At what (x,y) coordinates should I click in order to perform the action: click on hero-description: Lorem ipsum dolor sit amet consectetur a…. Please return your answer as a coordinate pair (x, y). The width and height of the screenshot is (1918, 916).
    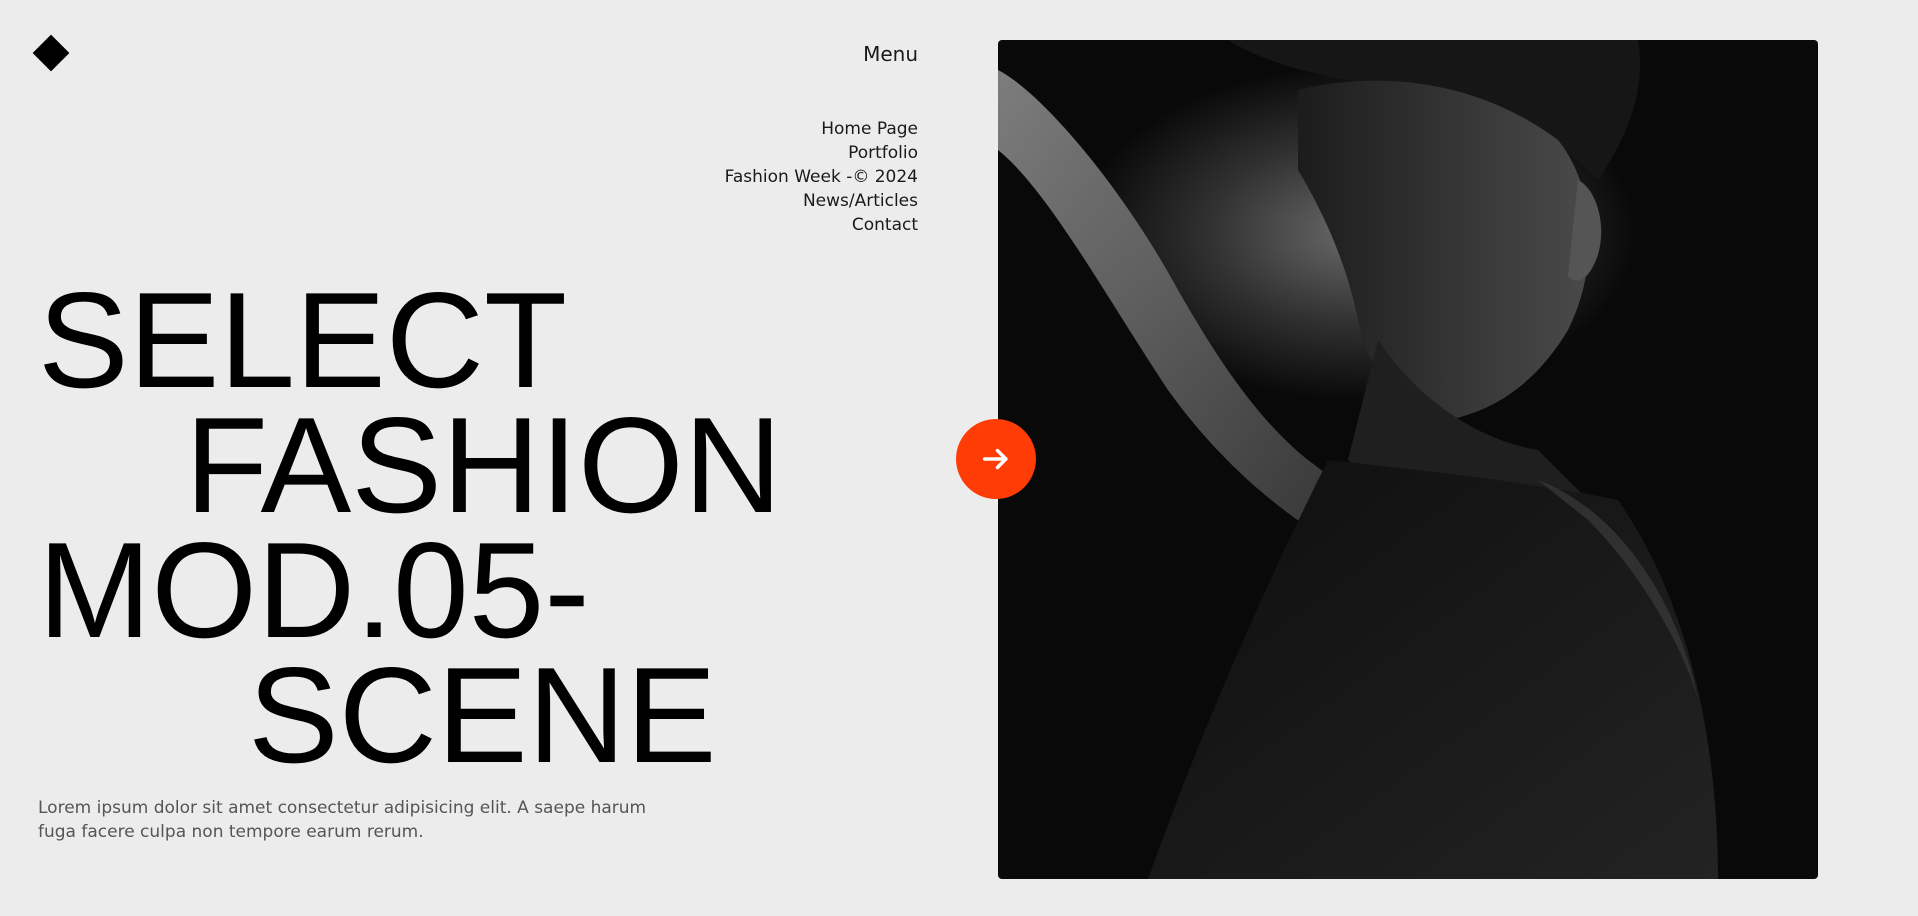
    Looking at the image, I should click on (342, 820).